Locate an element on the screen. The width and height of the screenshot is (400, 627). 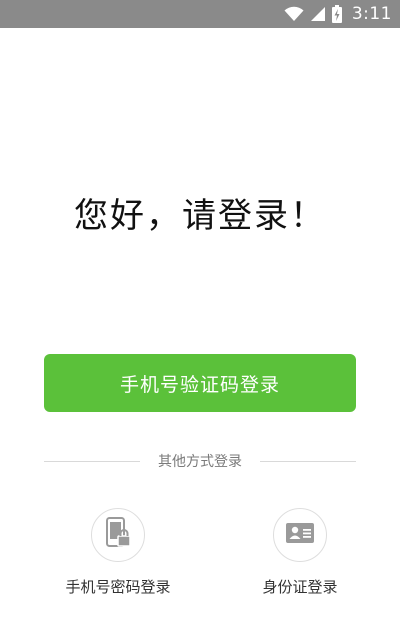
status-time: 3:11 is located at coordinates (371, 14).